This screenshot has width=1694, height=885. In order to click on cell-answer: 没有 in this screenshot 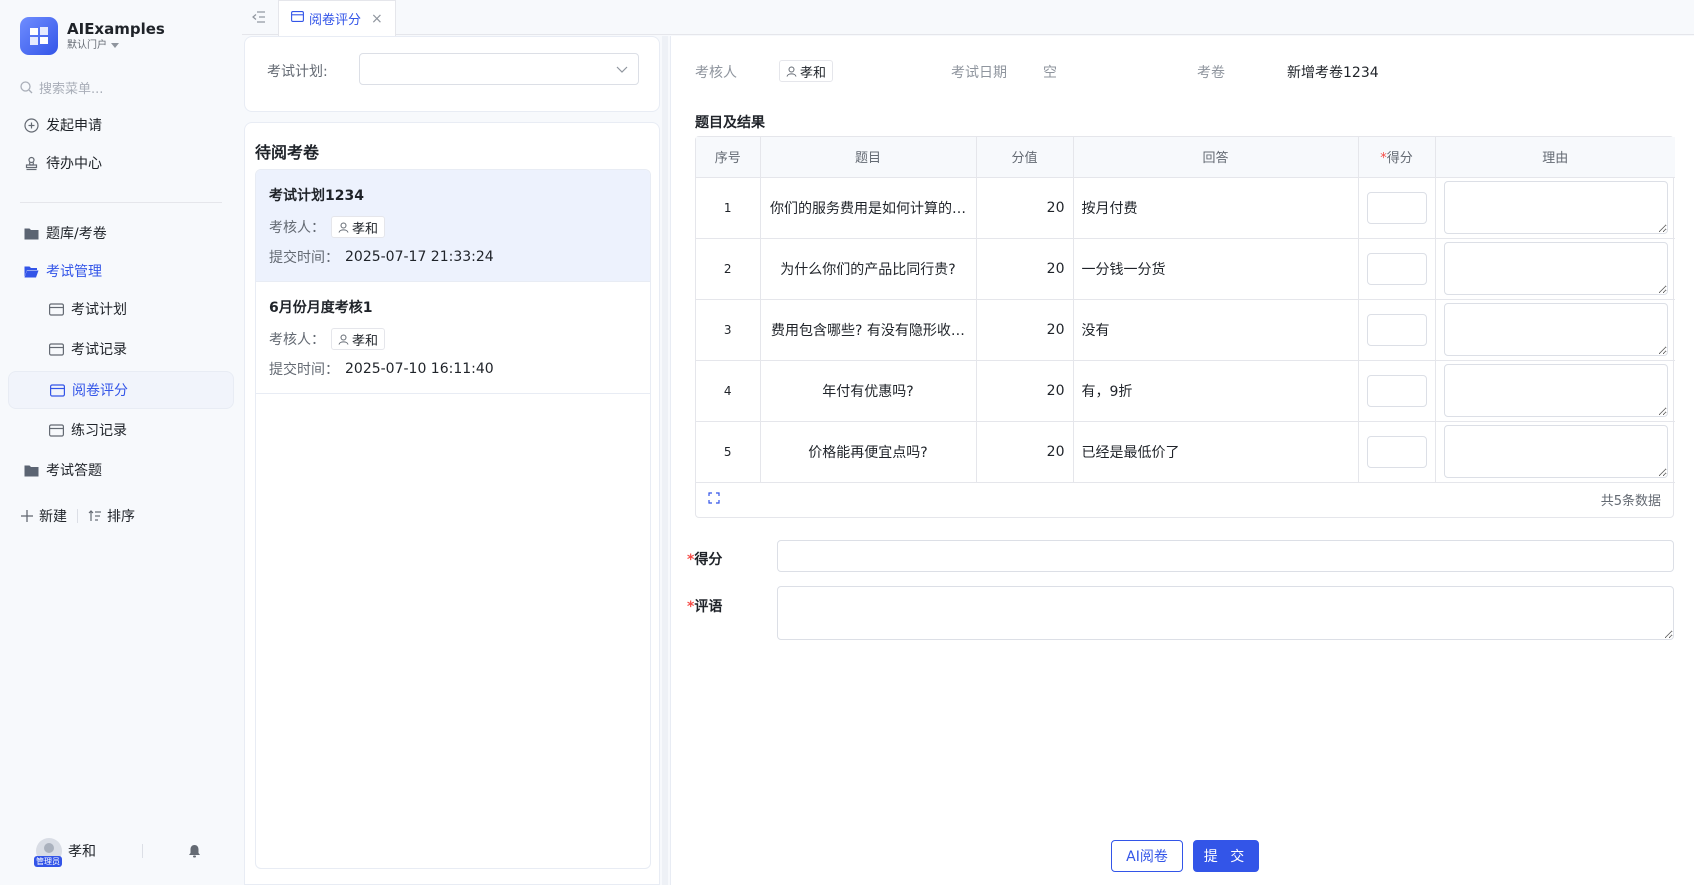, I will do `click(1216, 330)`.